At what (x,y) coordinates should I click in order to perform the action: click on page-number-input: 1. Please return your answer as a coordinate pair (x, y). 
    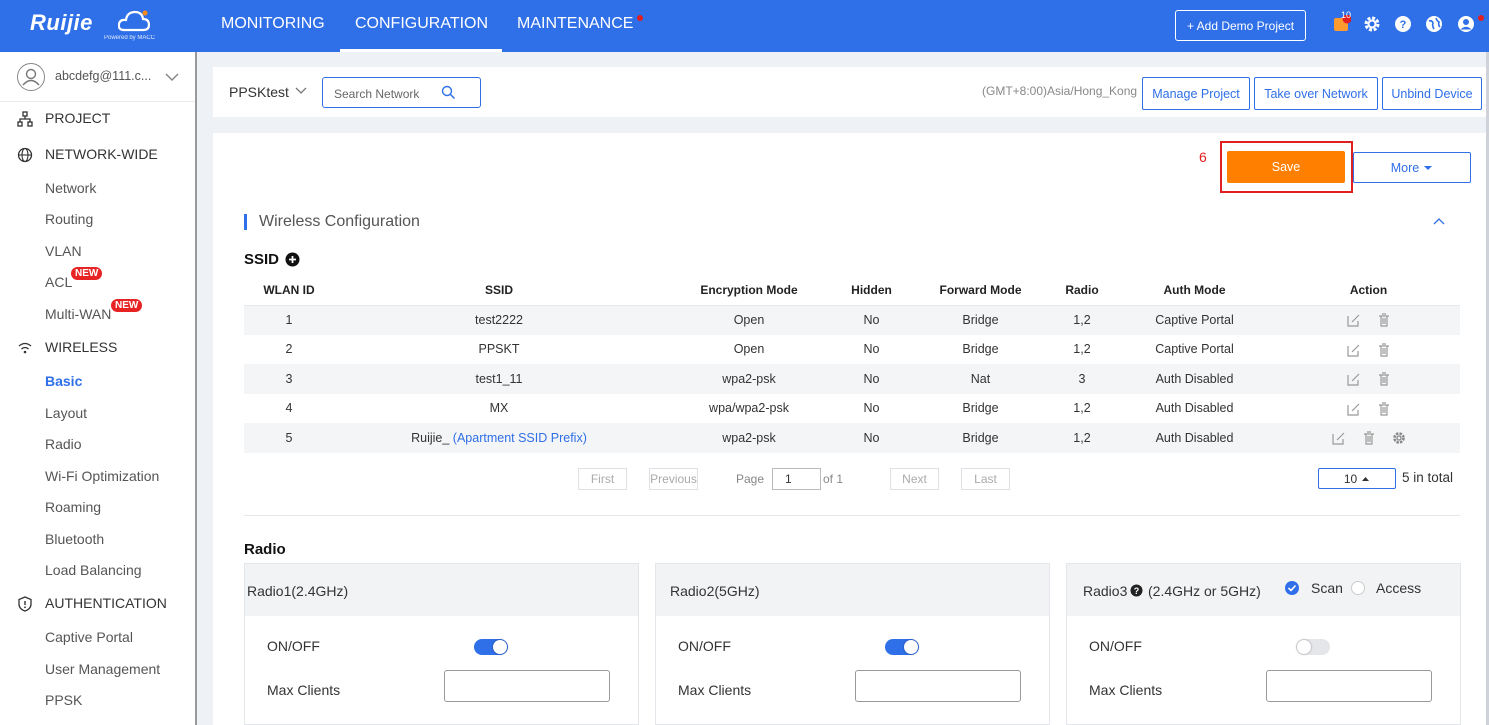
    Looking at the image, I should click on (796, 479).